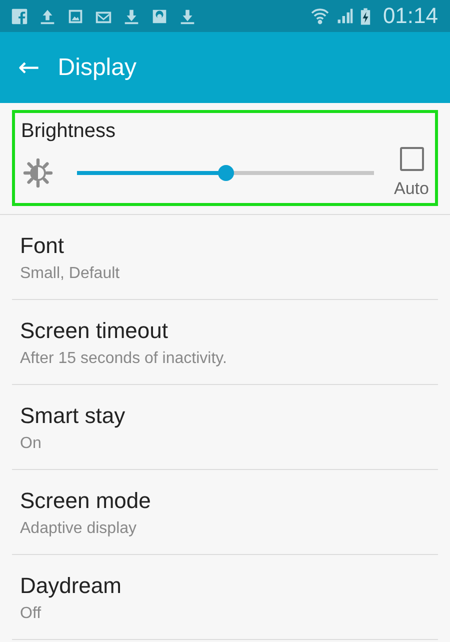 The height and width of the screenshot is (642, 450). Describe the element at coordinates (19, 16) in the screenshot. I see `facebook-icon` at that location.